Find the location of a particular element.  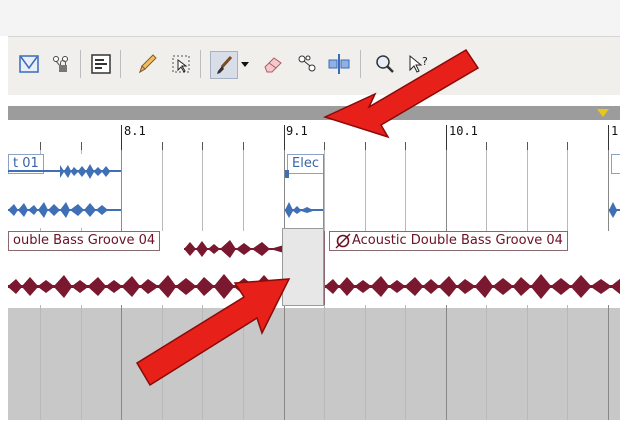

loop-end-marker is located at coordinates (603, 113).